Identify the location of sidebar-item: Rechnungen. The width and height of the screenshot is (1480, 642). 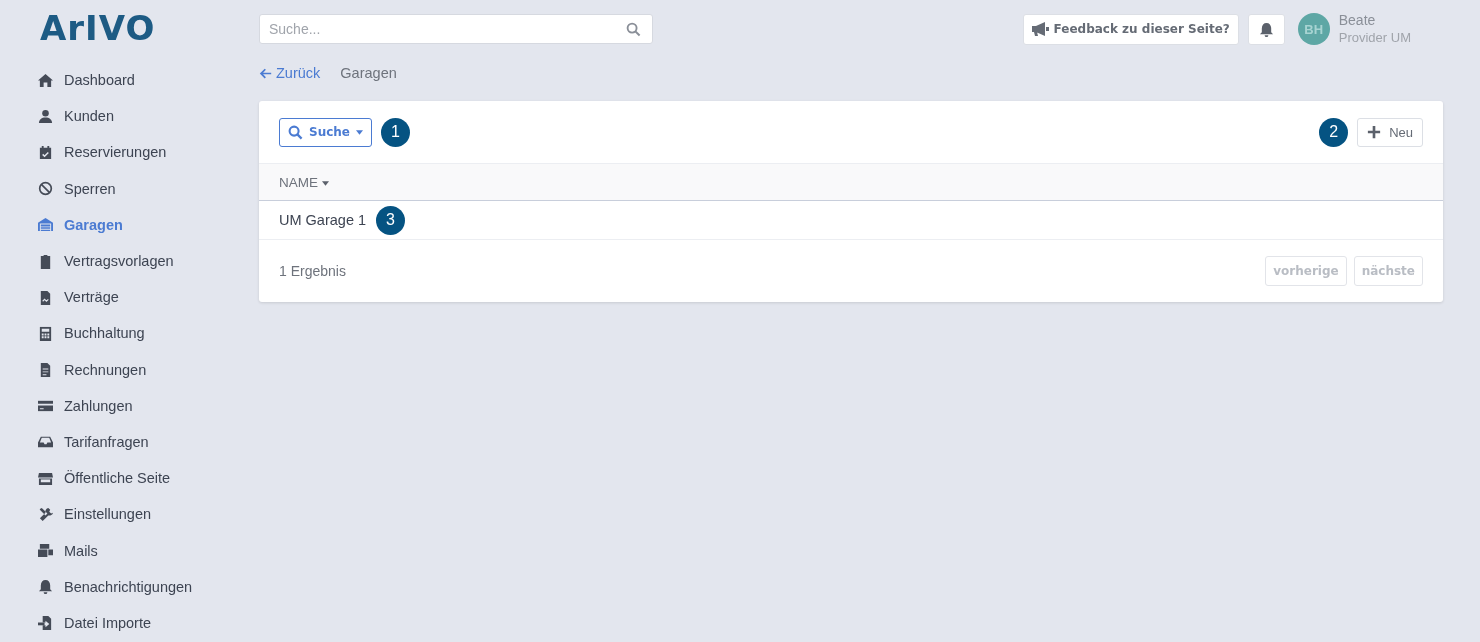
(92, 369).